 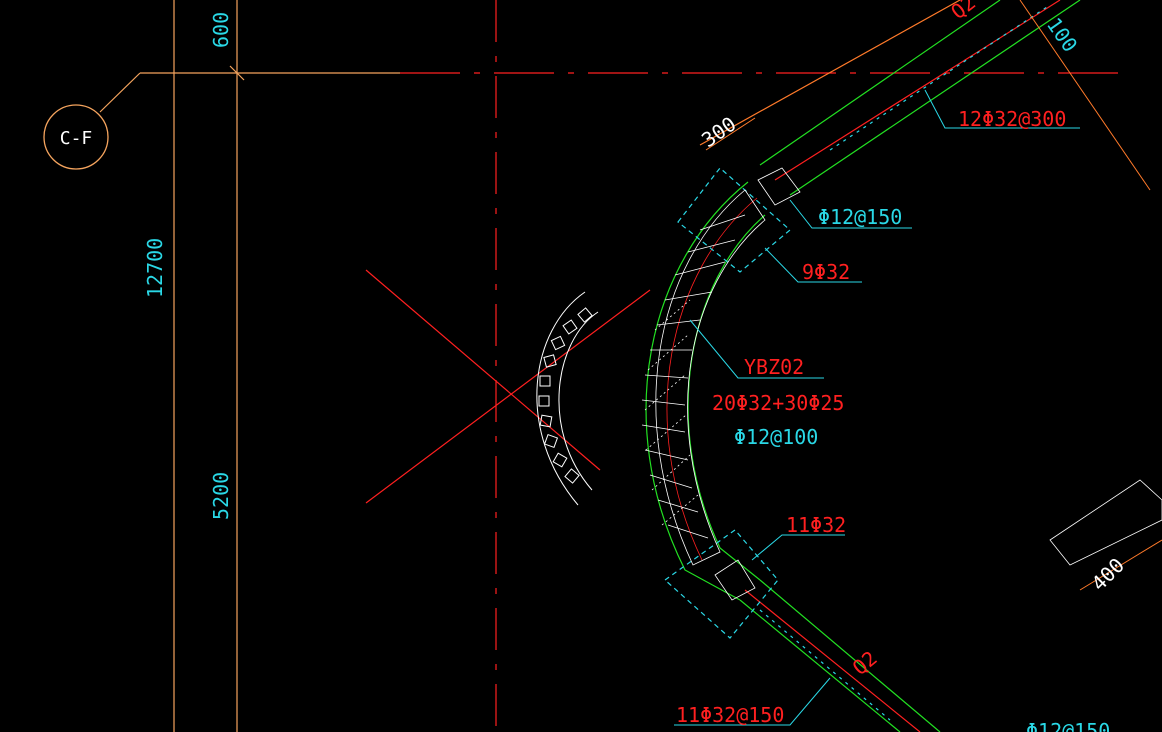 I want to click on bars-label-top: 9Φ32, so click(x=826, y=272).